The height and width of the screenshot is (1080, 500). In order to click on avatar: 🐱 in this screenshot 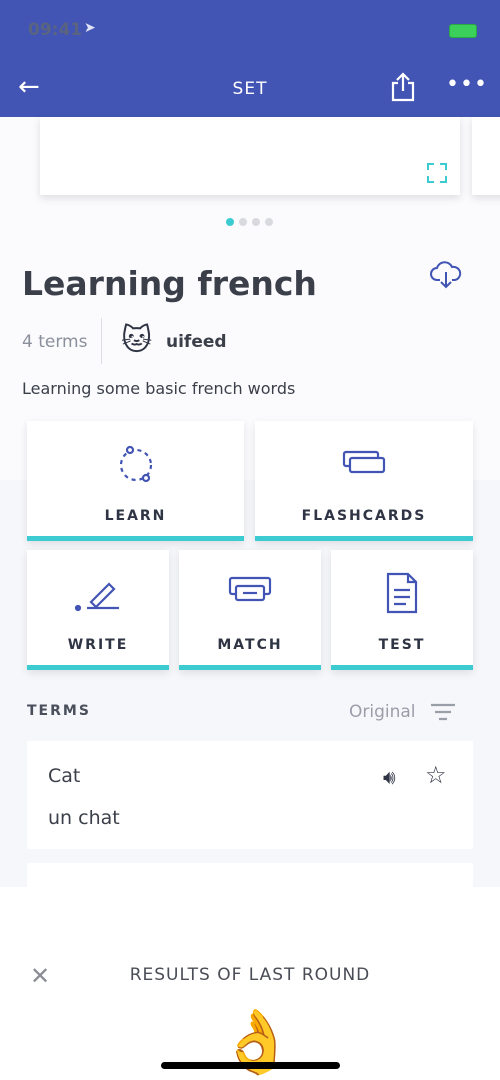, I will do `click(136, 340)`.